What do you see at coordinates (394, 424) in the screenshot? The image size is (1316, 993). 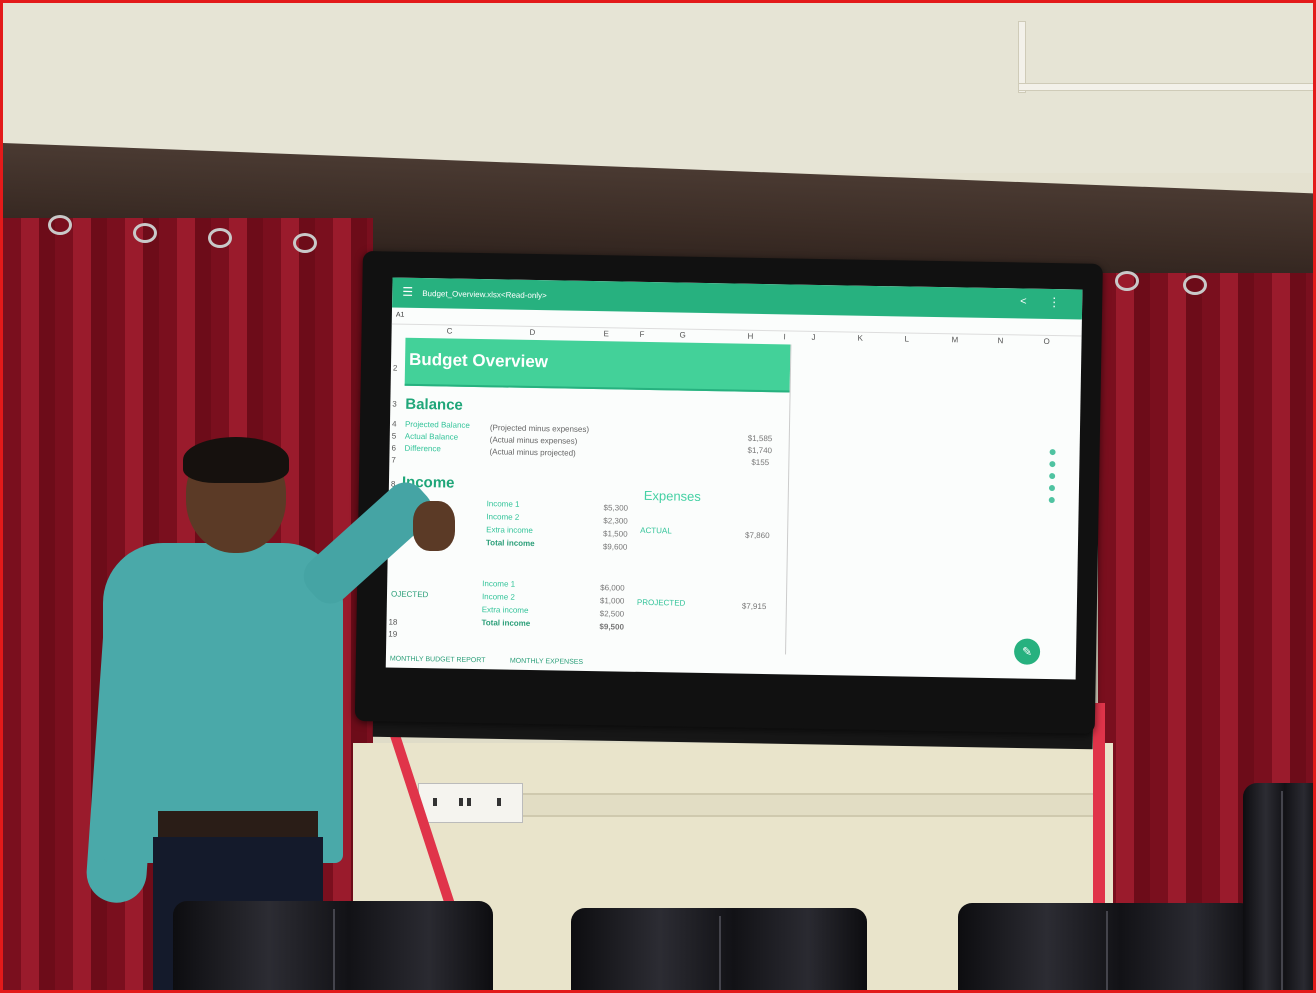 I see `row-number: 4` at bounding box center [394, 424].